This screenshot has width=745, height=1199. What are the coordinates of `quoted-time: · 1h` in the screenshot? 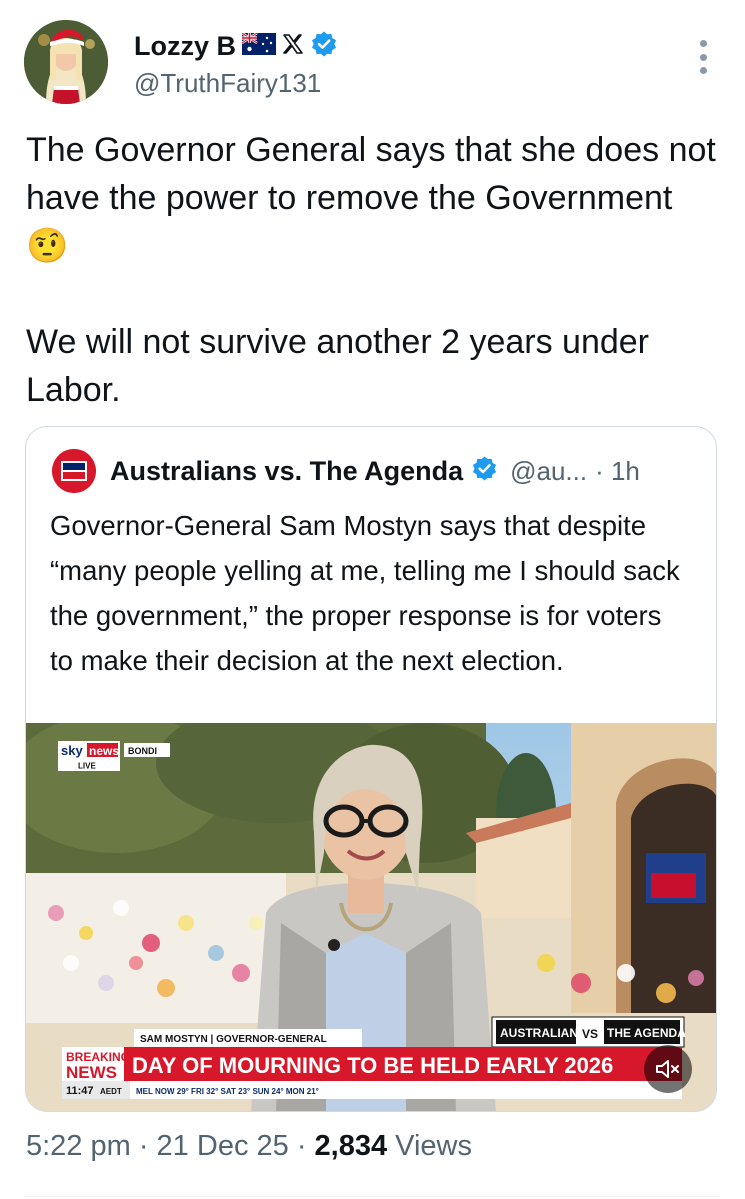 It's located at (617, 471).